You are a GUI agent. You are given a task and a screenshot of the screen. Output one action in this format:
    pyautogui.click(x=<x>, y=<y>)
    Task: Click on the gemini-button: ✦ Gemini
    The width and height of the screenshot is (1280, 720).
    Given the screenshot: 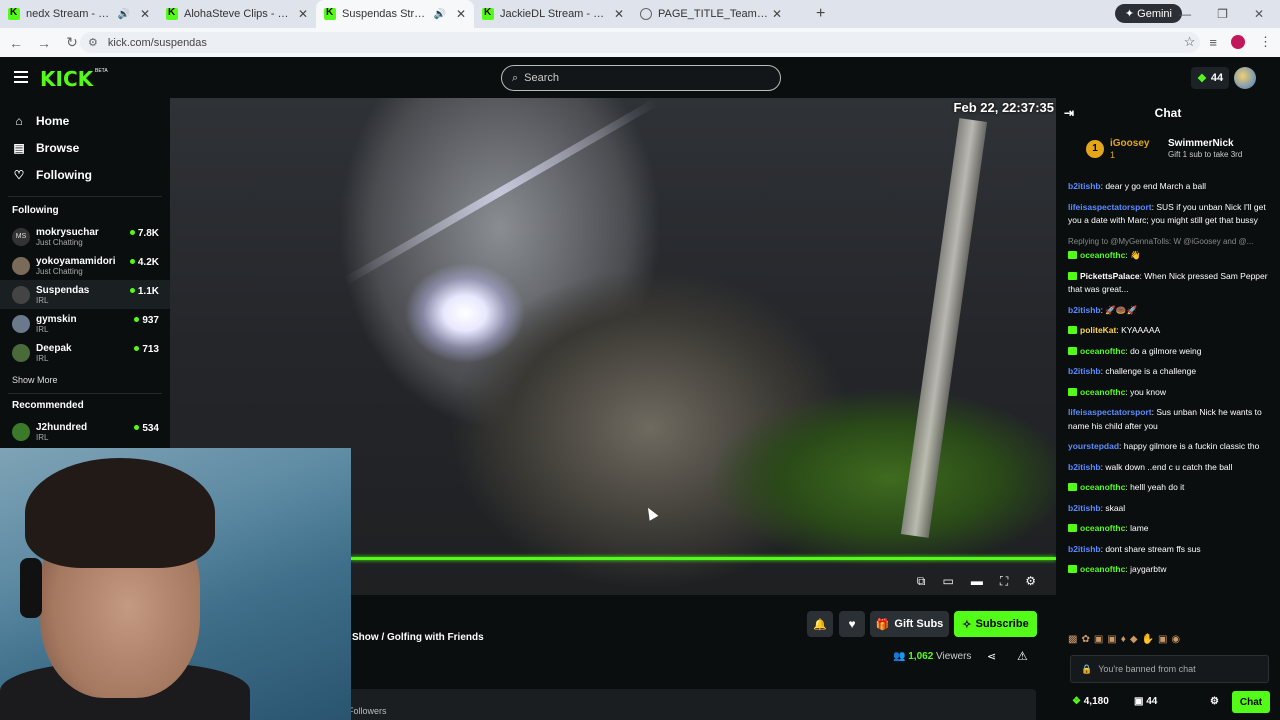 What is the action you would take?
    pyautogui.click(x=1148, y=13)
    